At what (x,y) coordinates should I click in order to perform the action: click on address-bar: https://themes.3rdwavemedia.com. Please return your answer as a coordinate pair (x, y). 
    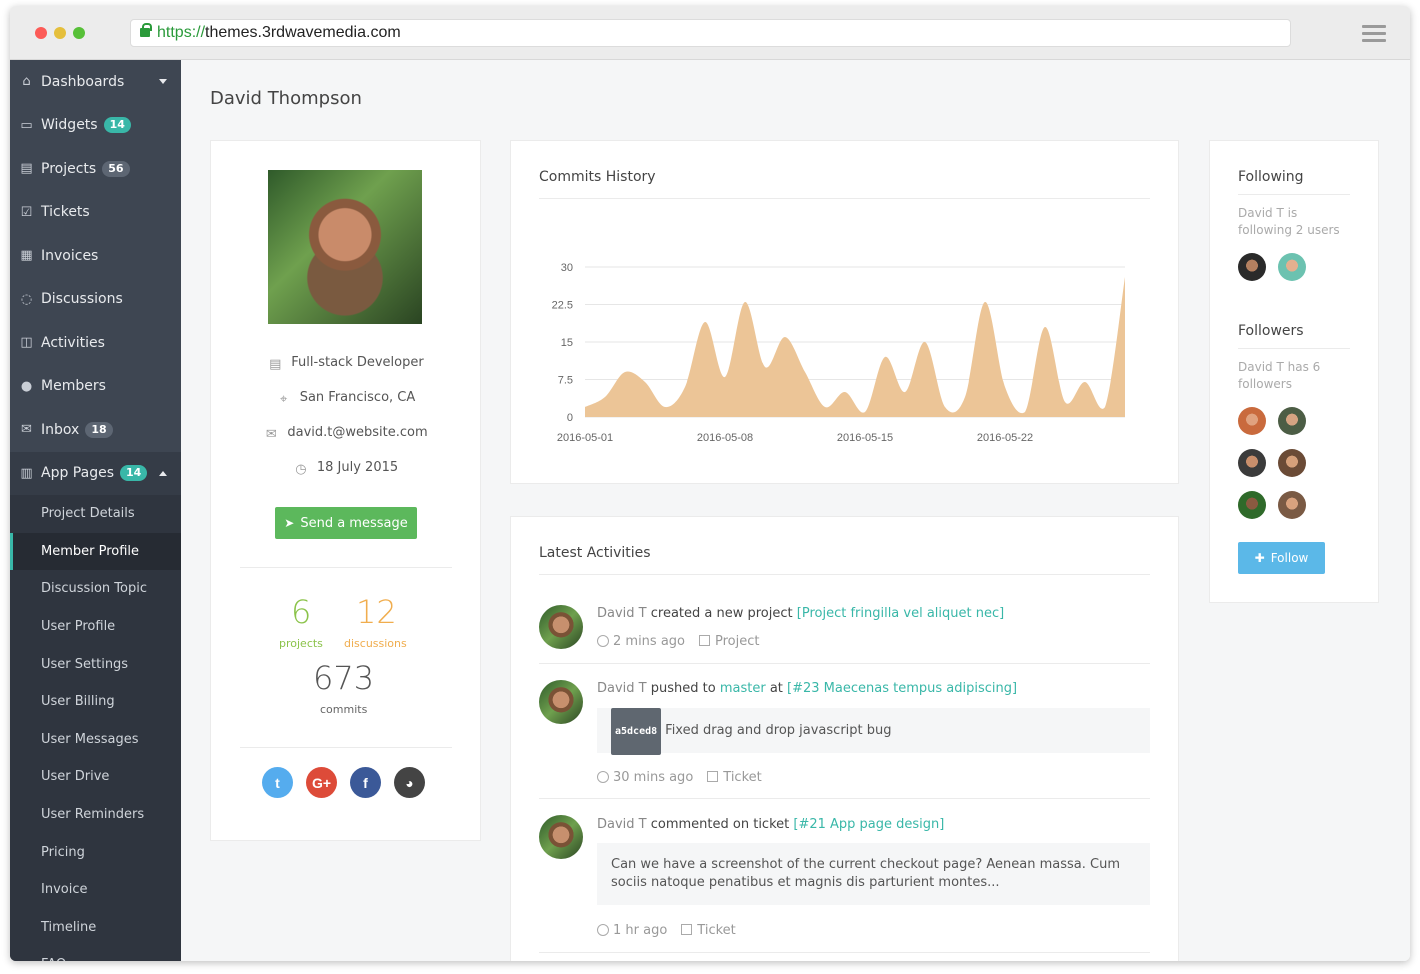
    Looking at the image, I should click on (710, 33).